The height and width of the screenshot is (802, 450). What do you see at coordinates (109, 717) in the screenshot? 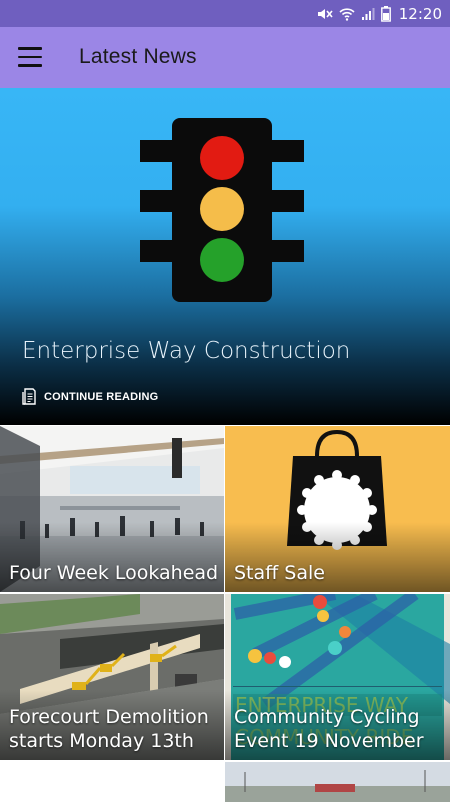
I see `tile-title-line-1: Forecourt Demolition` at bounding box center [109, 717].